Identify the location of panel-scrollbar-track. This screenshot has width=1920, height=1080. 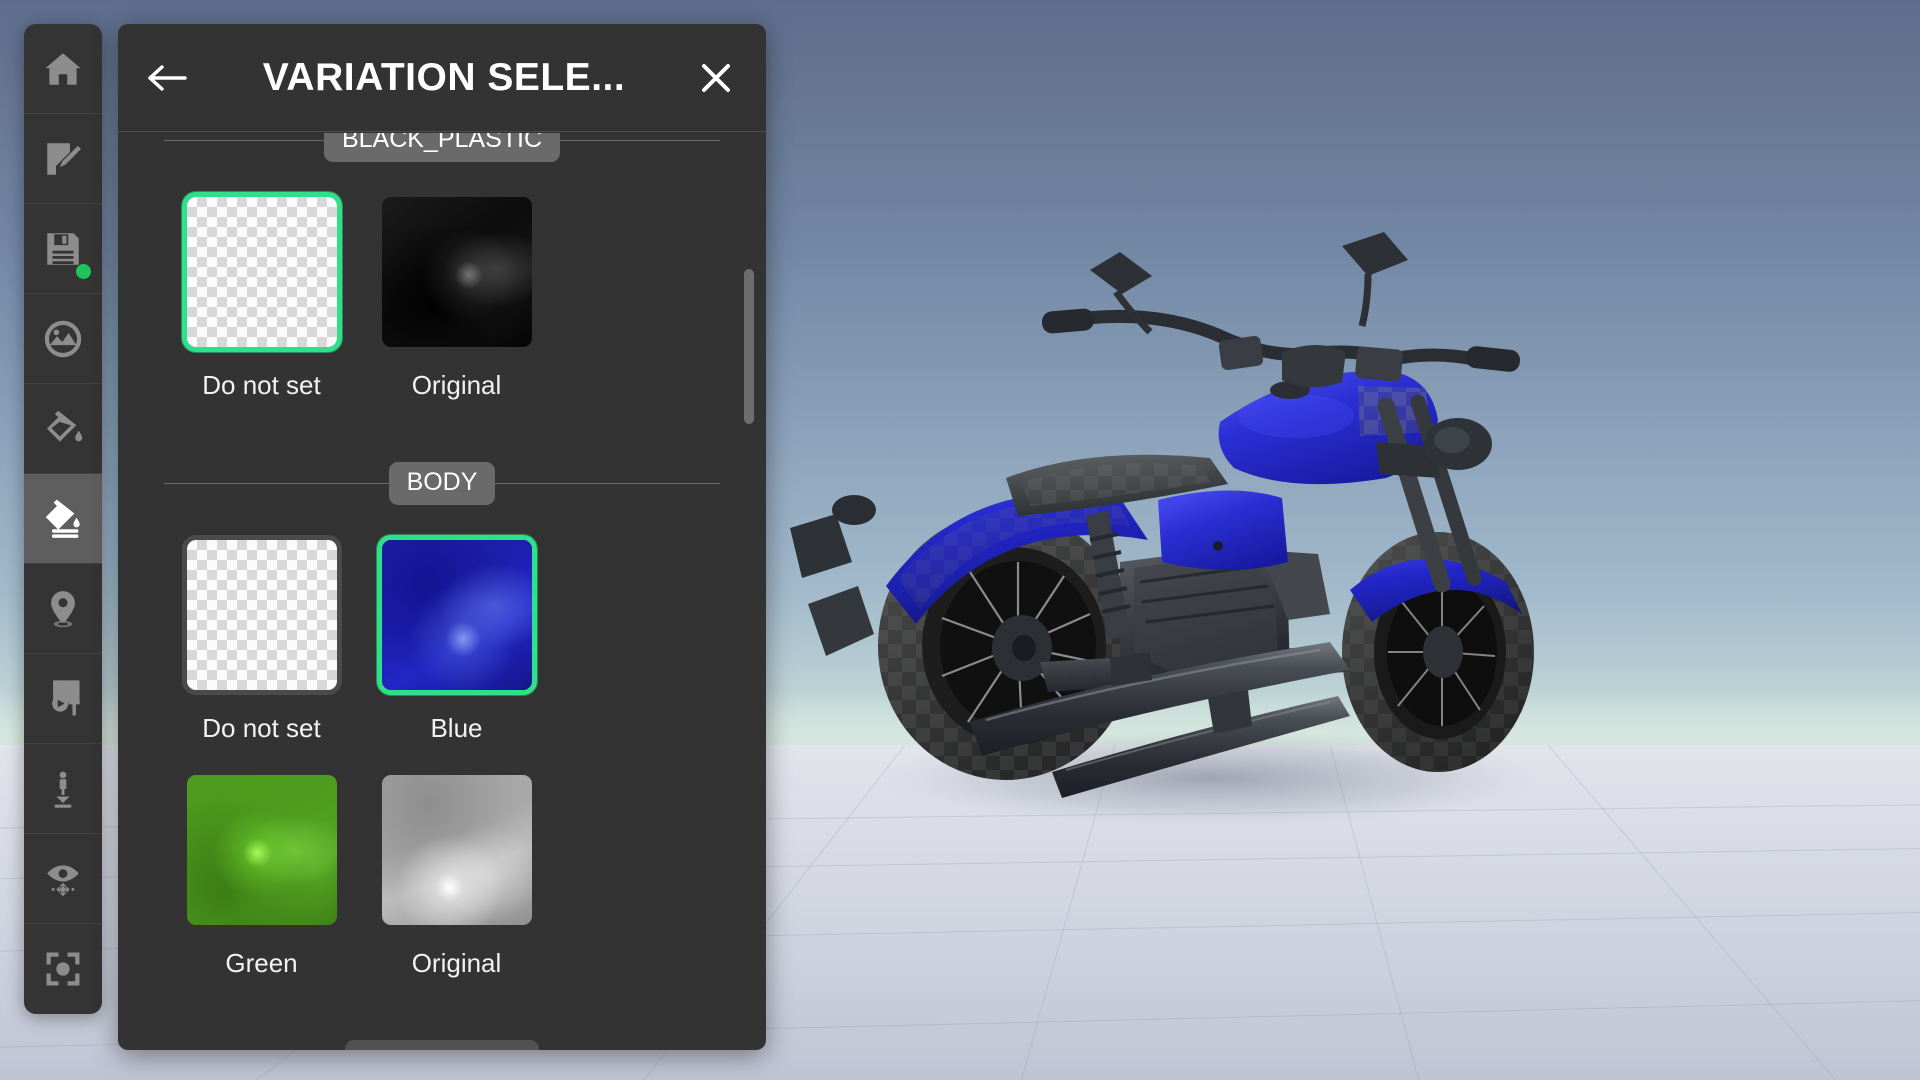
(749, 591).